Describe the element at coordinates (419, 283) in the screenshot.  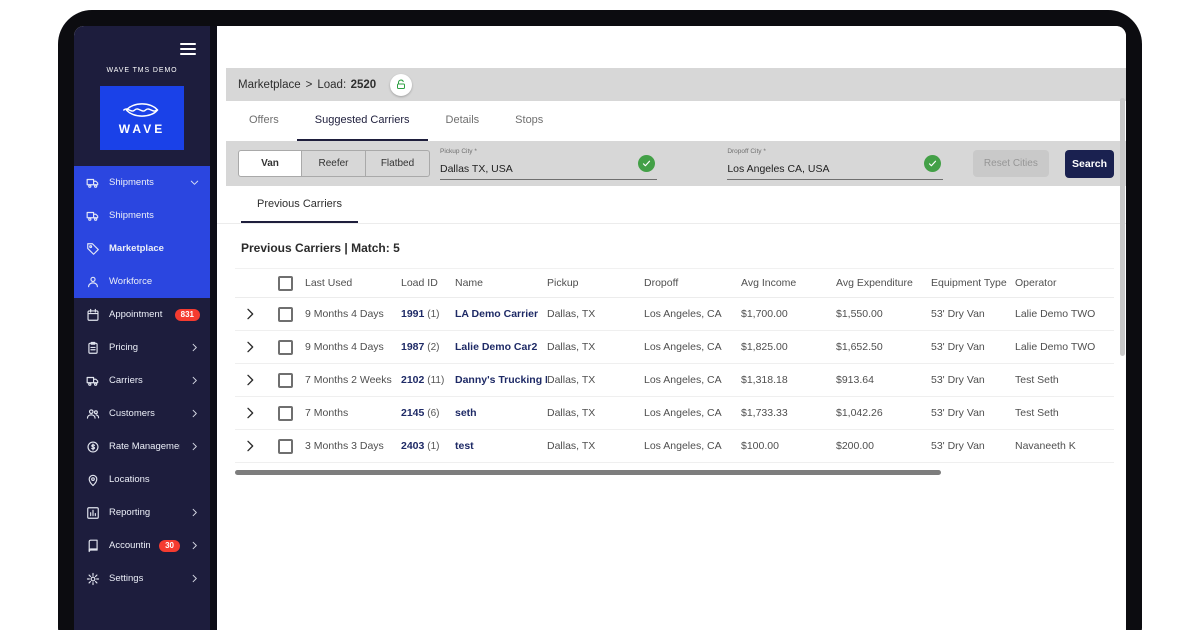
I see `col-load-id: Load ID` at that location.